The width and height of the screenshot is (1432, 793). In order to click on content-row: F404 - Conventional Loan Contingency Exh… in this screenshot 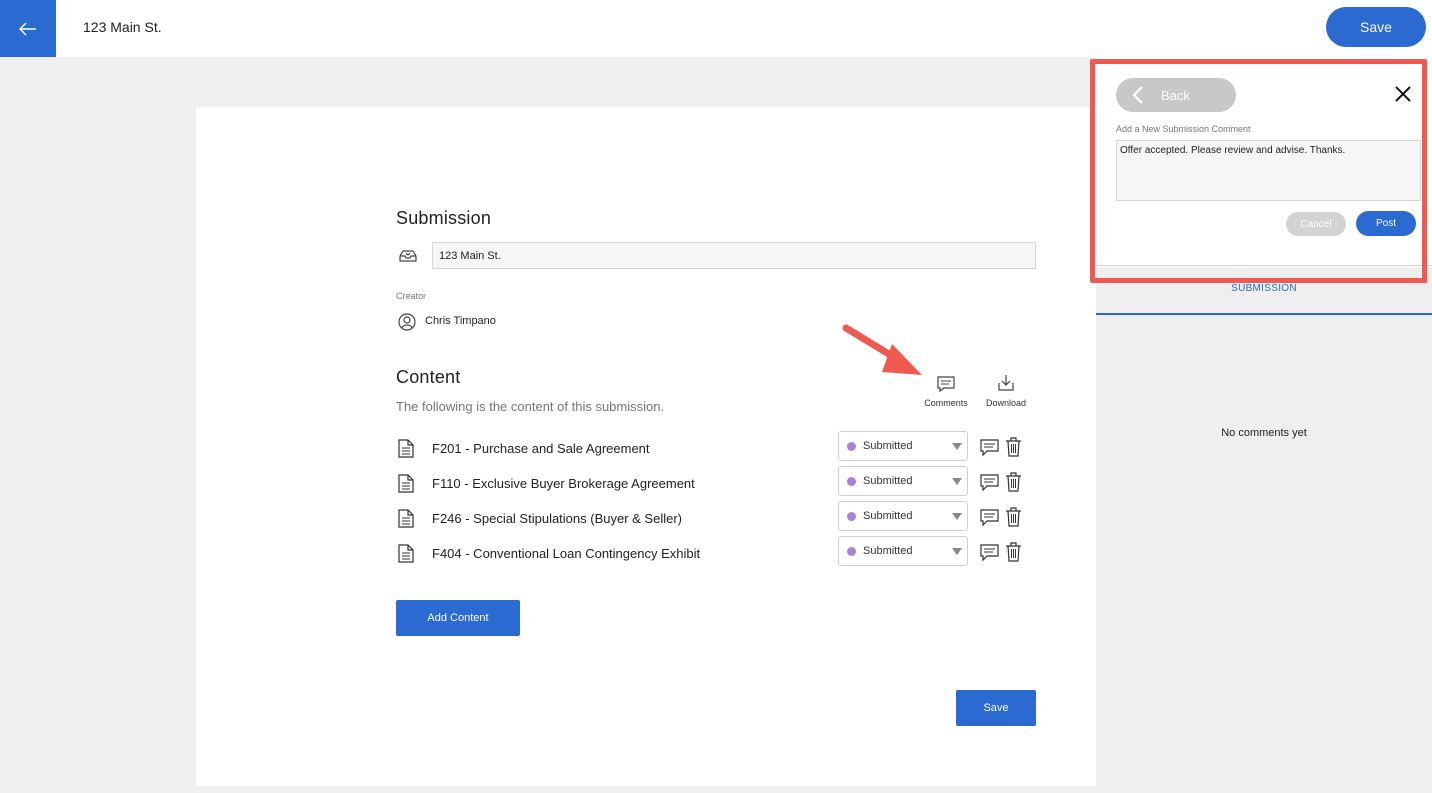, I will do `click(716, 552)`.